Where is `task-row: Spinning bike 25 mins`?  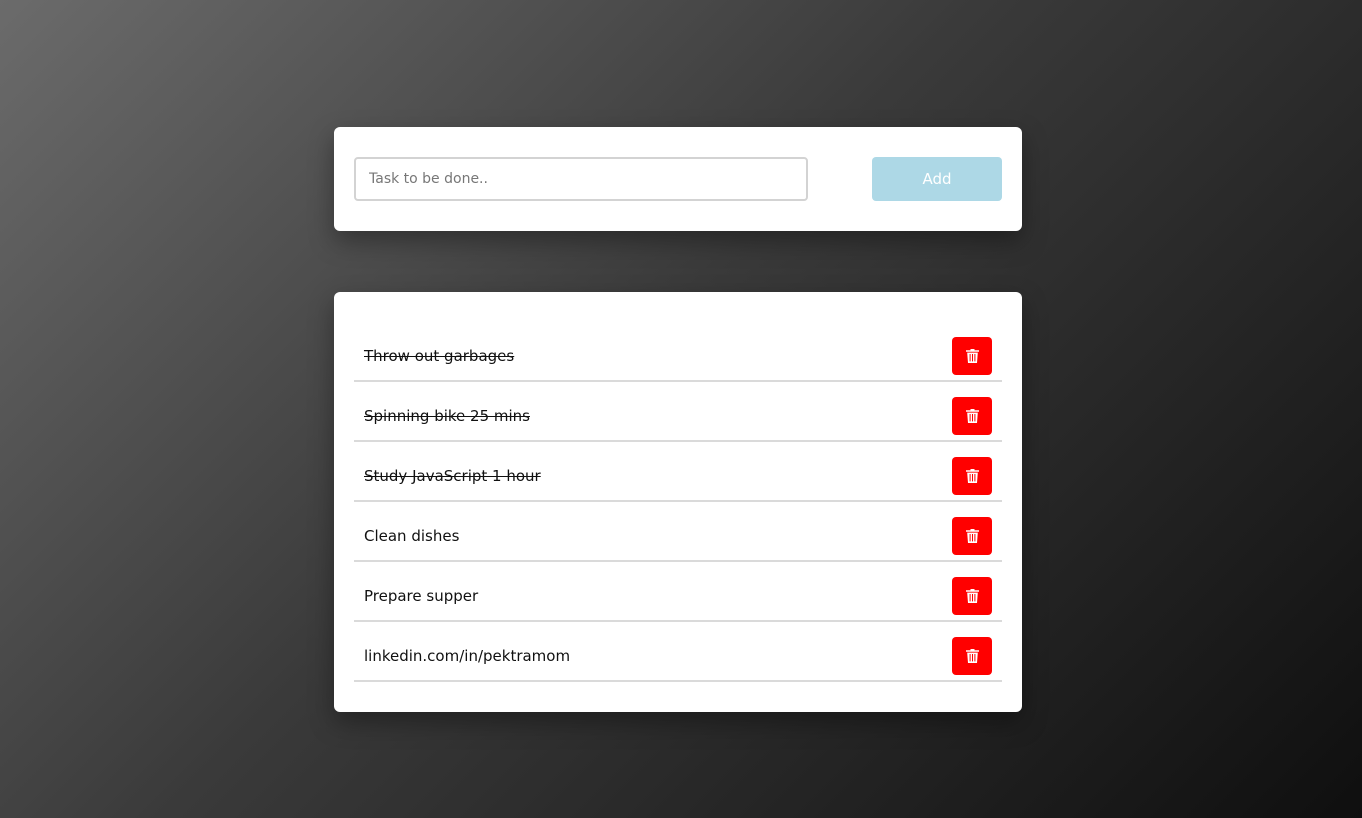 task-row: Spinning bike 25 mins is located at coordinates (678, 412).